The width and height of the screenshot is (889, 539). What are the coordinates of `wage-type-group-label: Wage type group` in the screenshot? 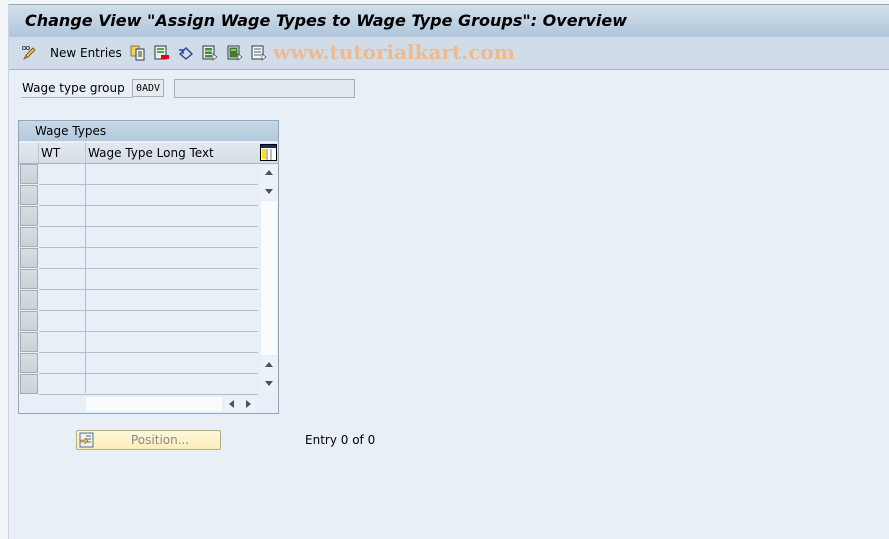 It's located at (77, 89).